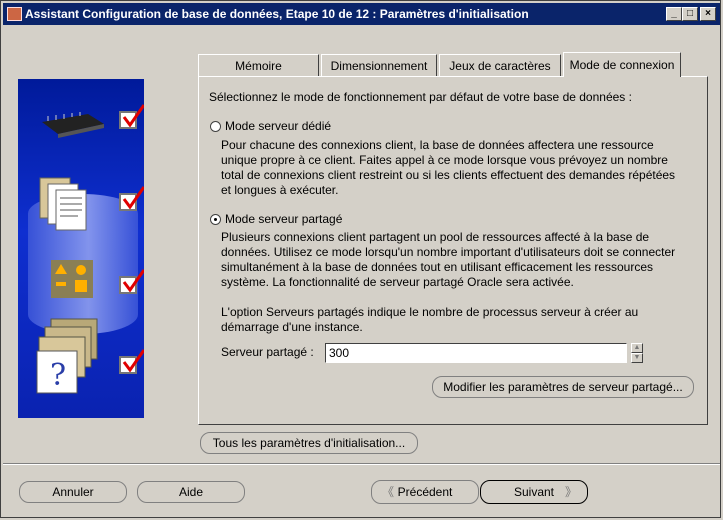  I want to click on back-button: 《 Précédent, so click(425, 492).